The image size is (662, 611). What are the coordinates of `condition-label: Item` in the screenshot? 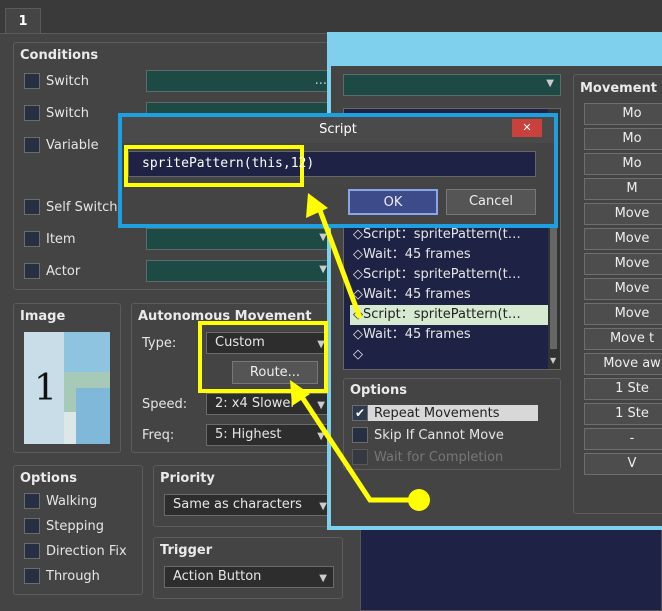 It's located at (61, 239).